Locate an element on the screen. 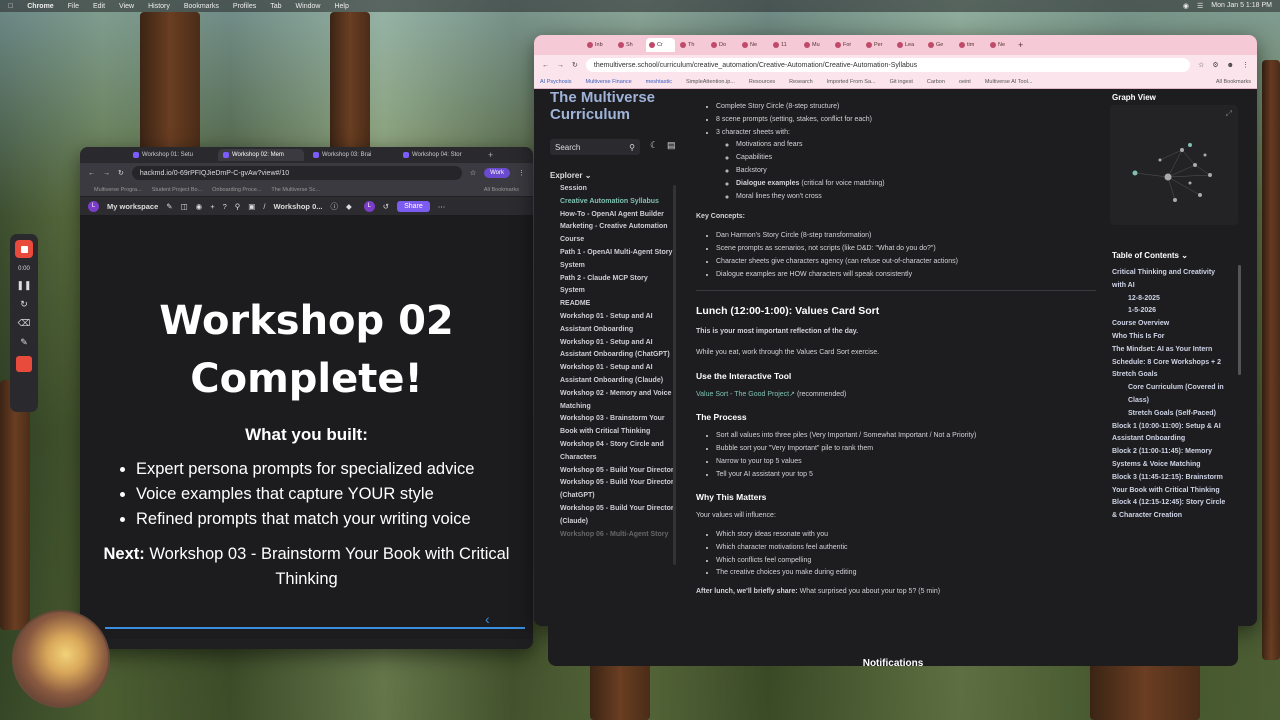  bookmark-item: Carbon is located at coordinates (936, 82).